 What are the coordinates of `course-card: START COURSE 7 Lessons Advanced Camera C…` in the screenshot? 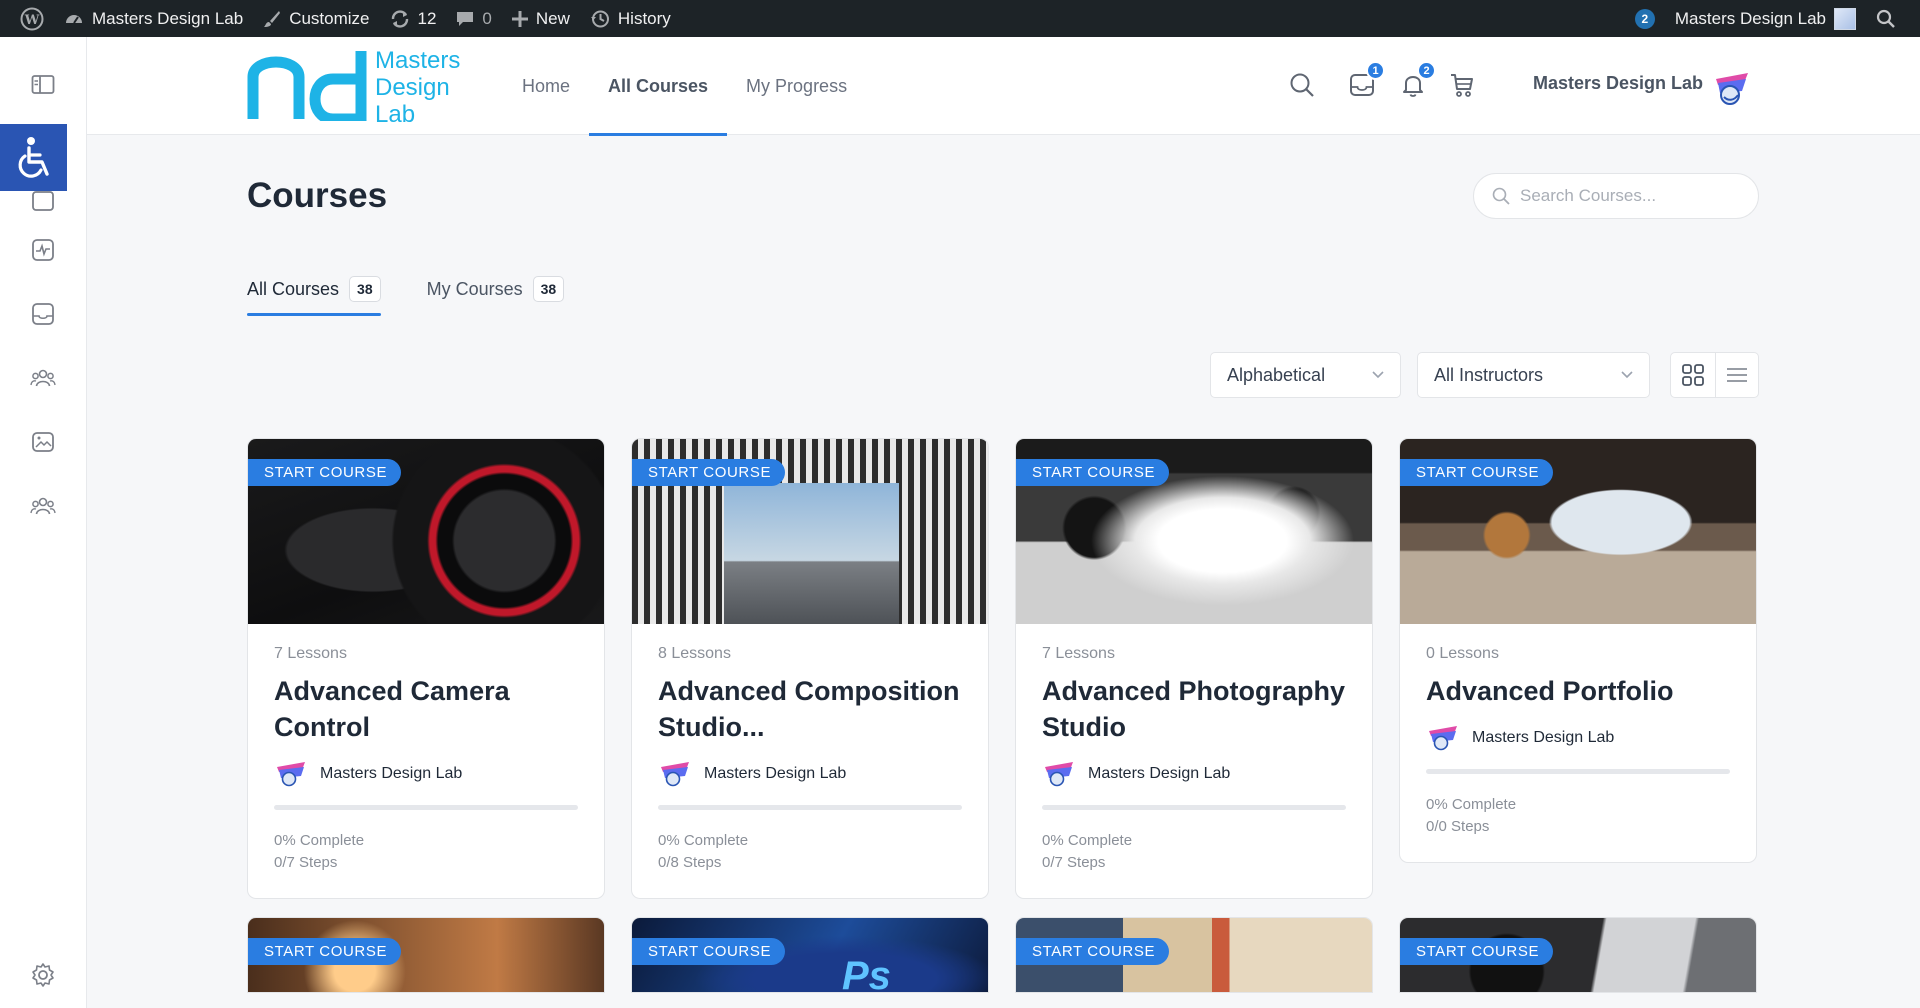 It's located at (426, 668).